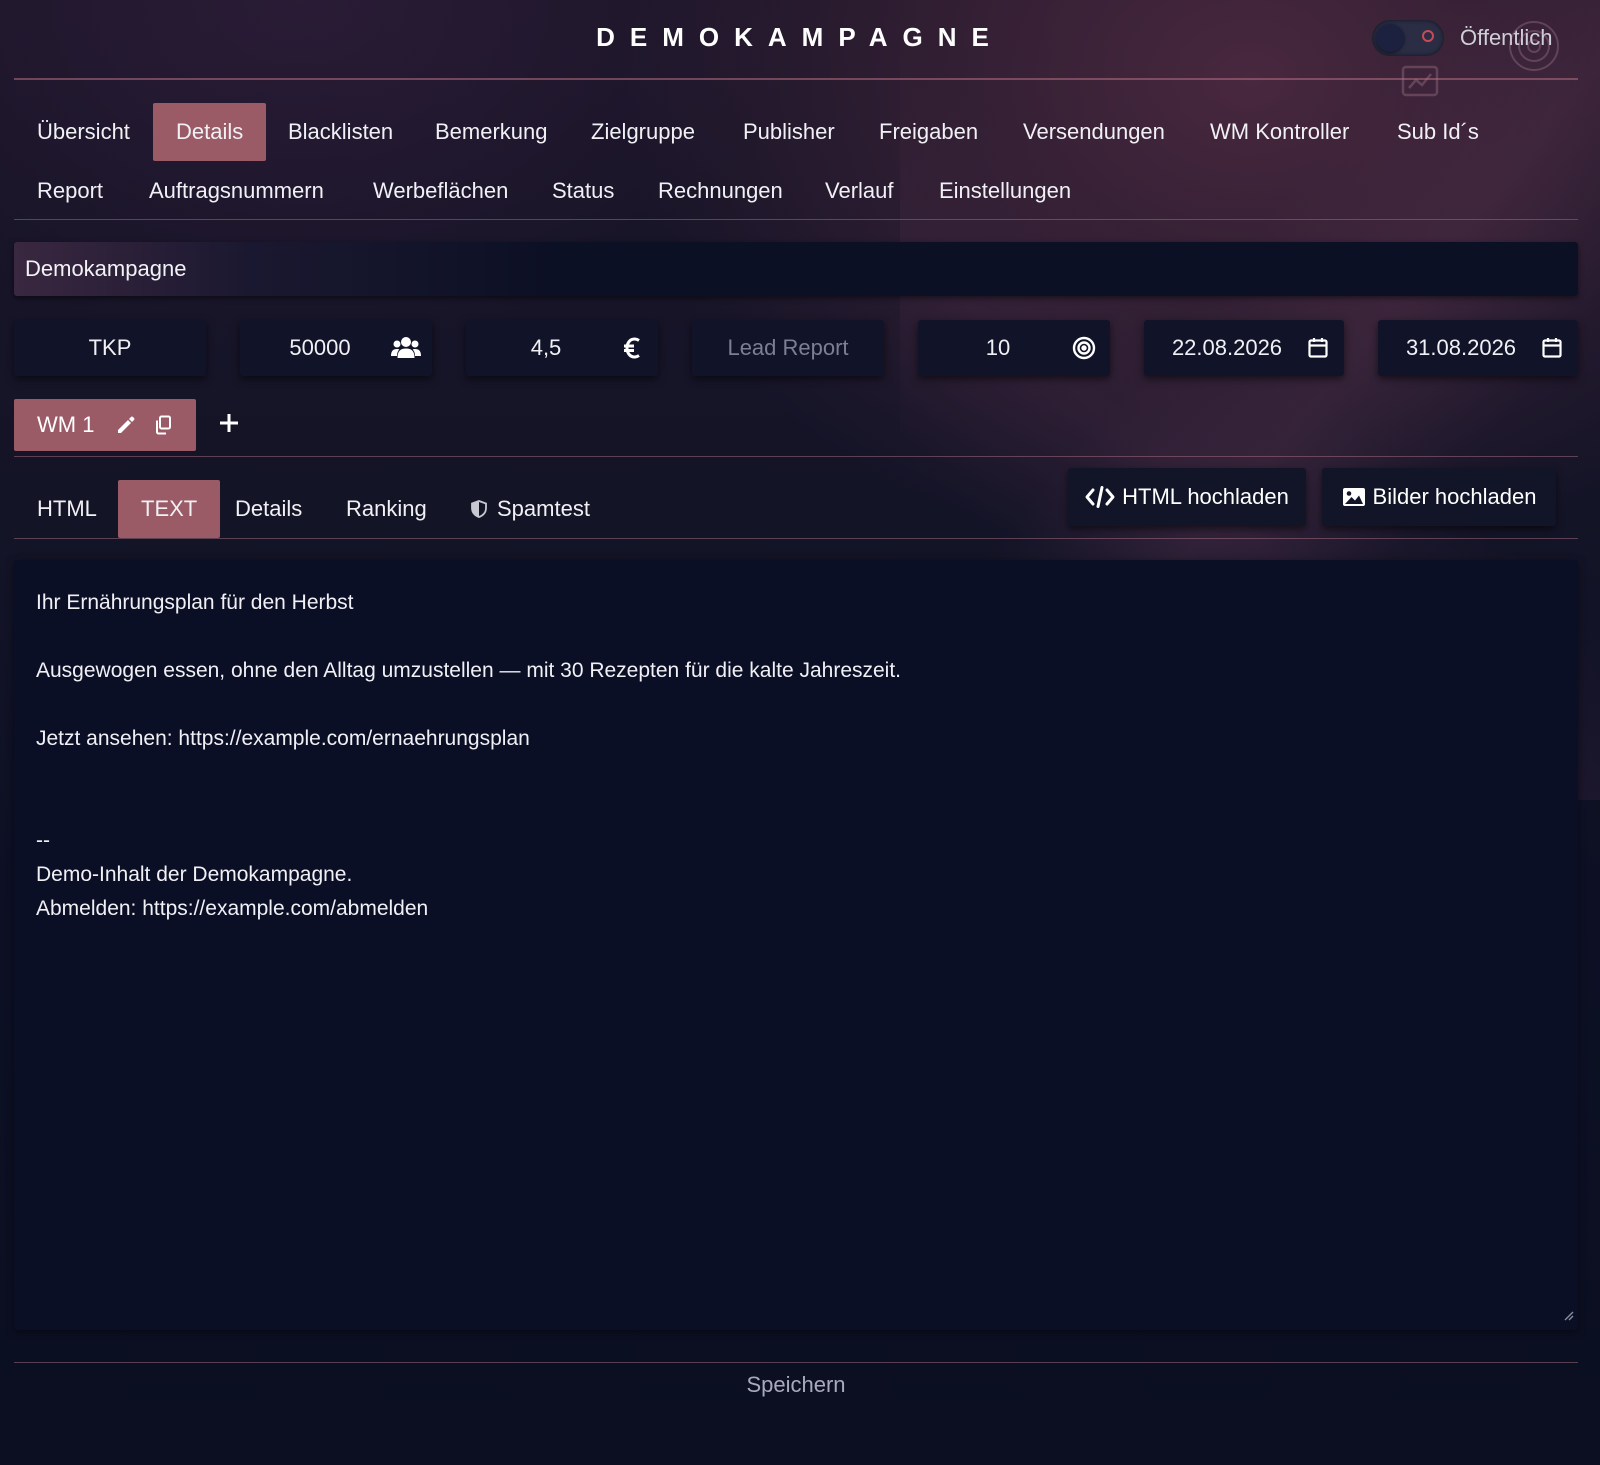 This screenshot has width=1600, height=1465. I want to click on volume-input: 50000, so click(336, 348).